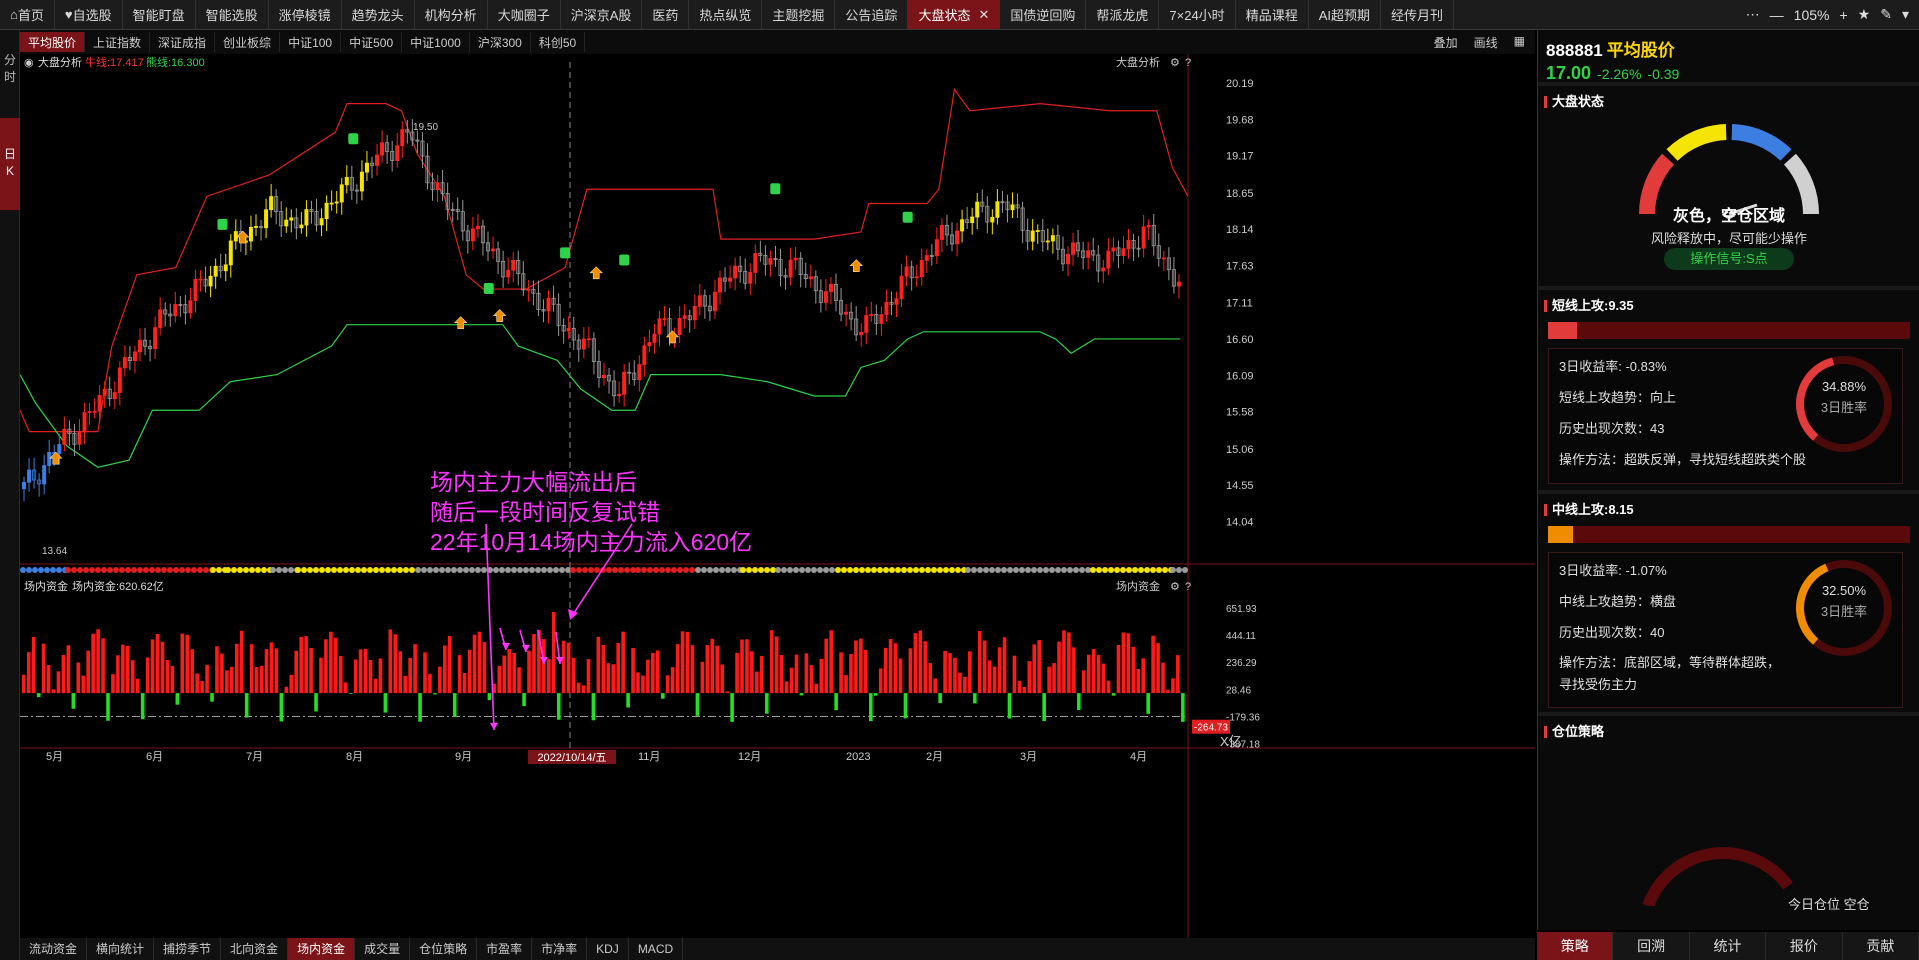 The height and width of the screenshot is (960, 1919). Describe the element at coordinates (1905, 14) in the screenshot. I see `dropdown-icon: ▾` at that location.